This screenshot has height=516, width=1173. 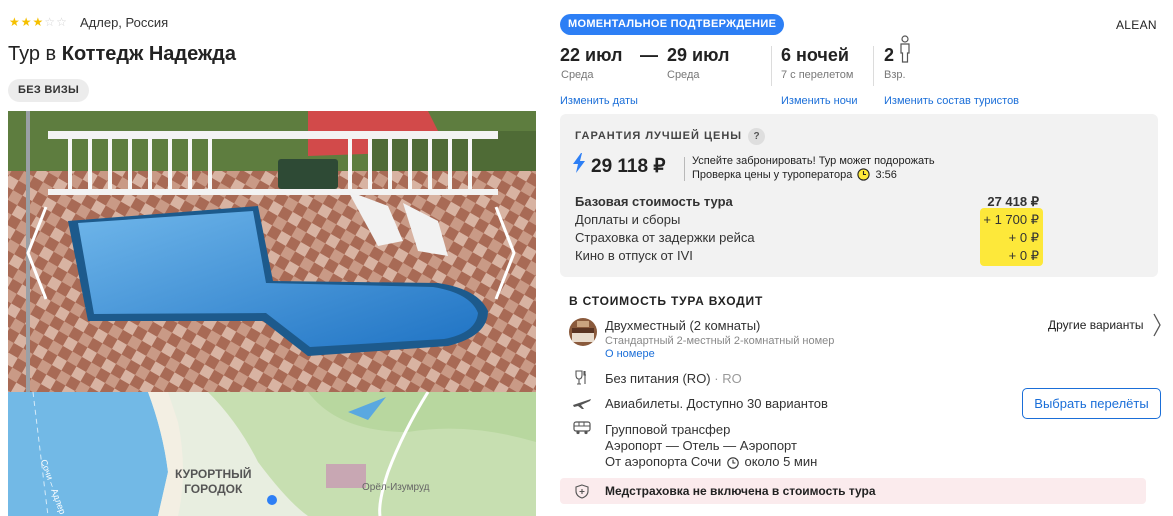 I want to click on map-district-label: КУРОРТНЫЙ ГОРОДОК, so click(x=213, y=482).